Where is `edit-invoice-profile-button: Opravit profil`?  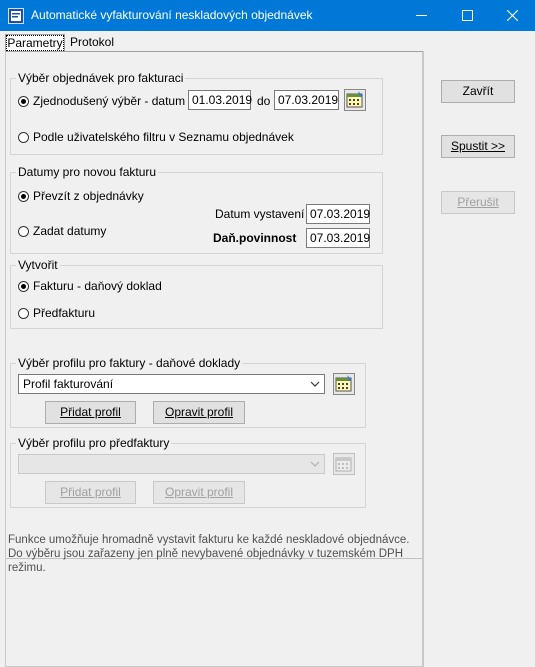
edit-invoice-profile-button: Opravit profil is located at coordinates (199, 412).